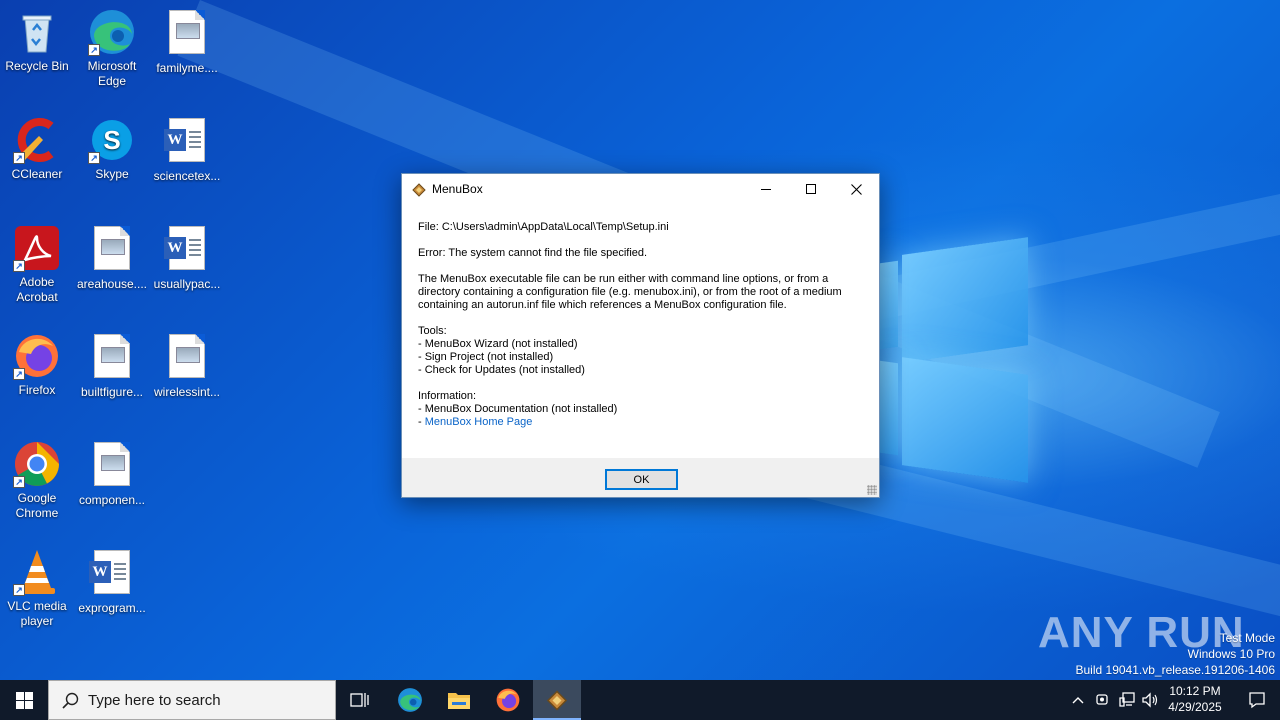  I want to click on chevron-up-icon, so click(1078, 700).